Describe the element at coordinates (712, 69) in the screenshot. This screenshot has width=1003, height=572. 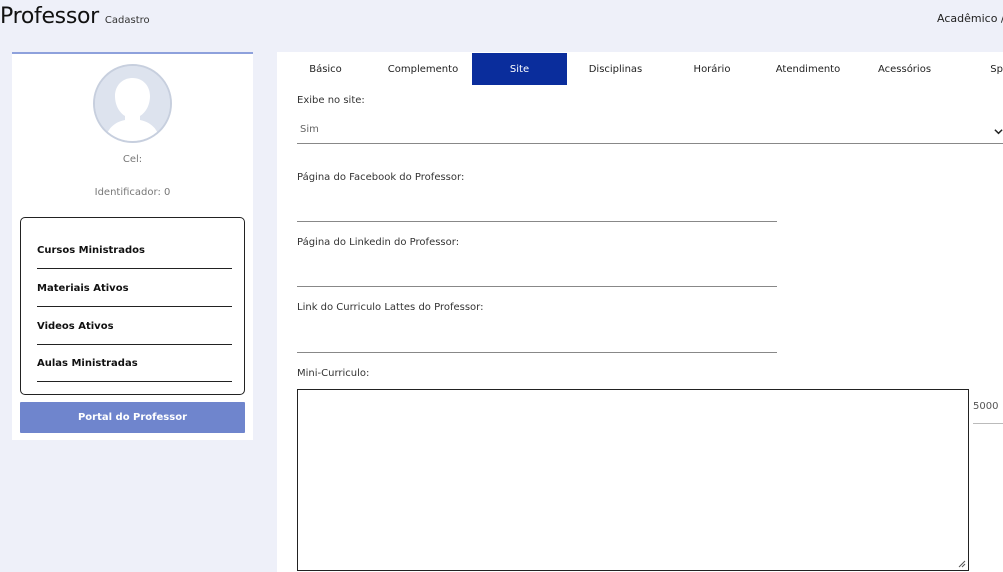
I see `tab-horario: Horário` at that location.